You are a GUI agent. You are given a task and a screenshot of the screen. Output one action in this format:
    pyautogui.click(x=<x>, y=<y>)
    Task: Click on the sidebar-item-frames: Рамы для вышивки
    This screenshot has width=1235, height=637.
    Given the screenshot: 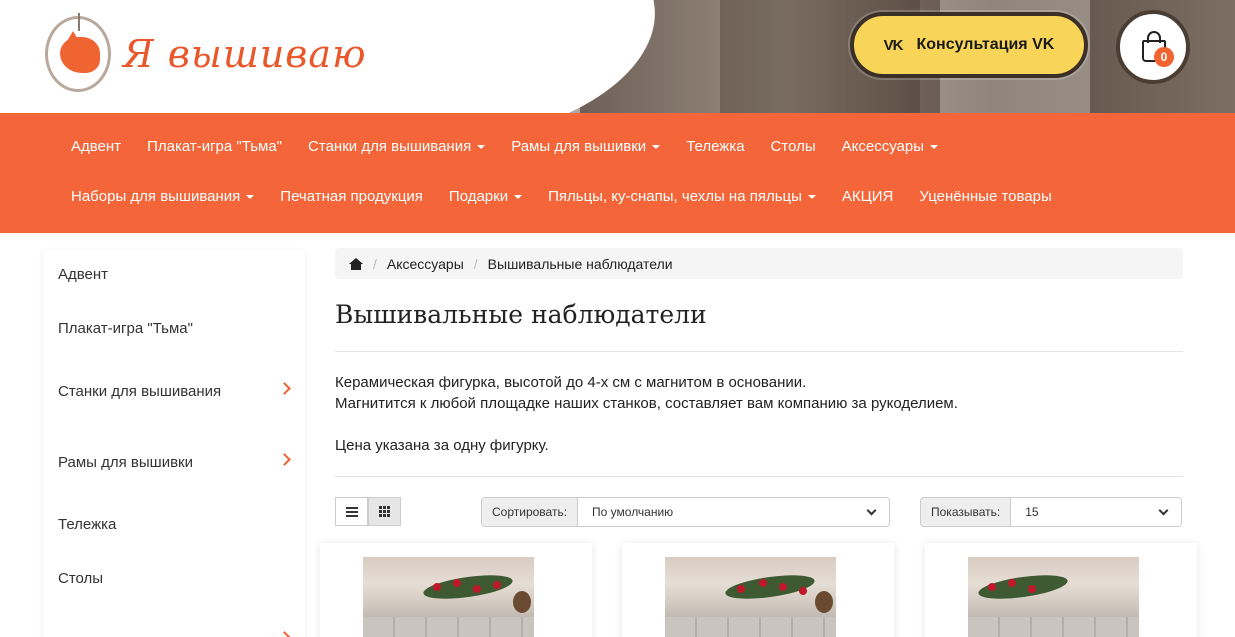 What is the action you would take?
    pyautogui.click(x=125, y=462)
    